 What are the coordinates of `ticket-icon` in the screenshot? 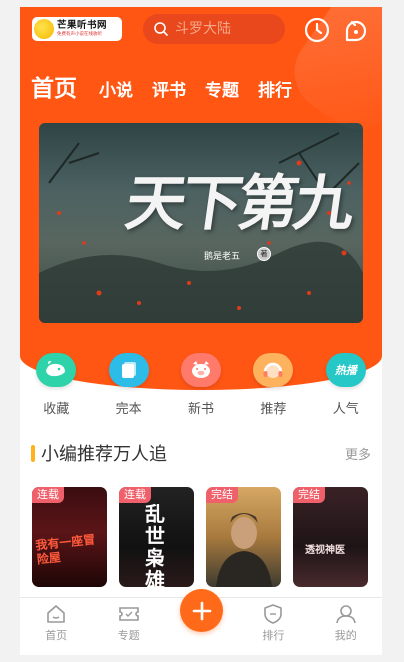 It's located at (128, 614).